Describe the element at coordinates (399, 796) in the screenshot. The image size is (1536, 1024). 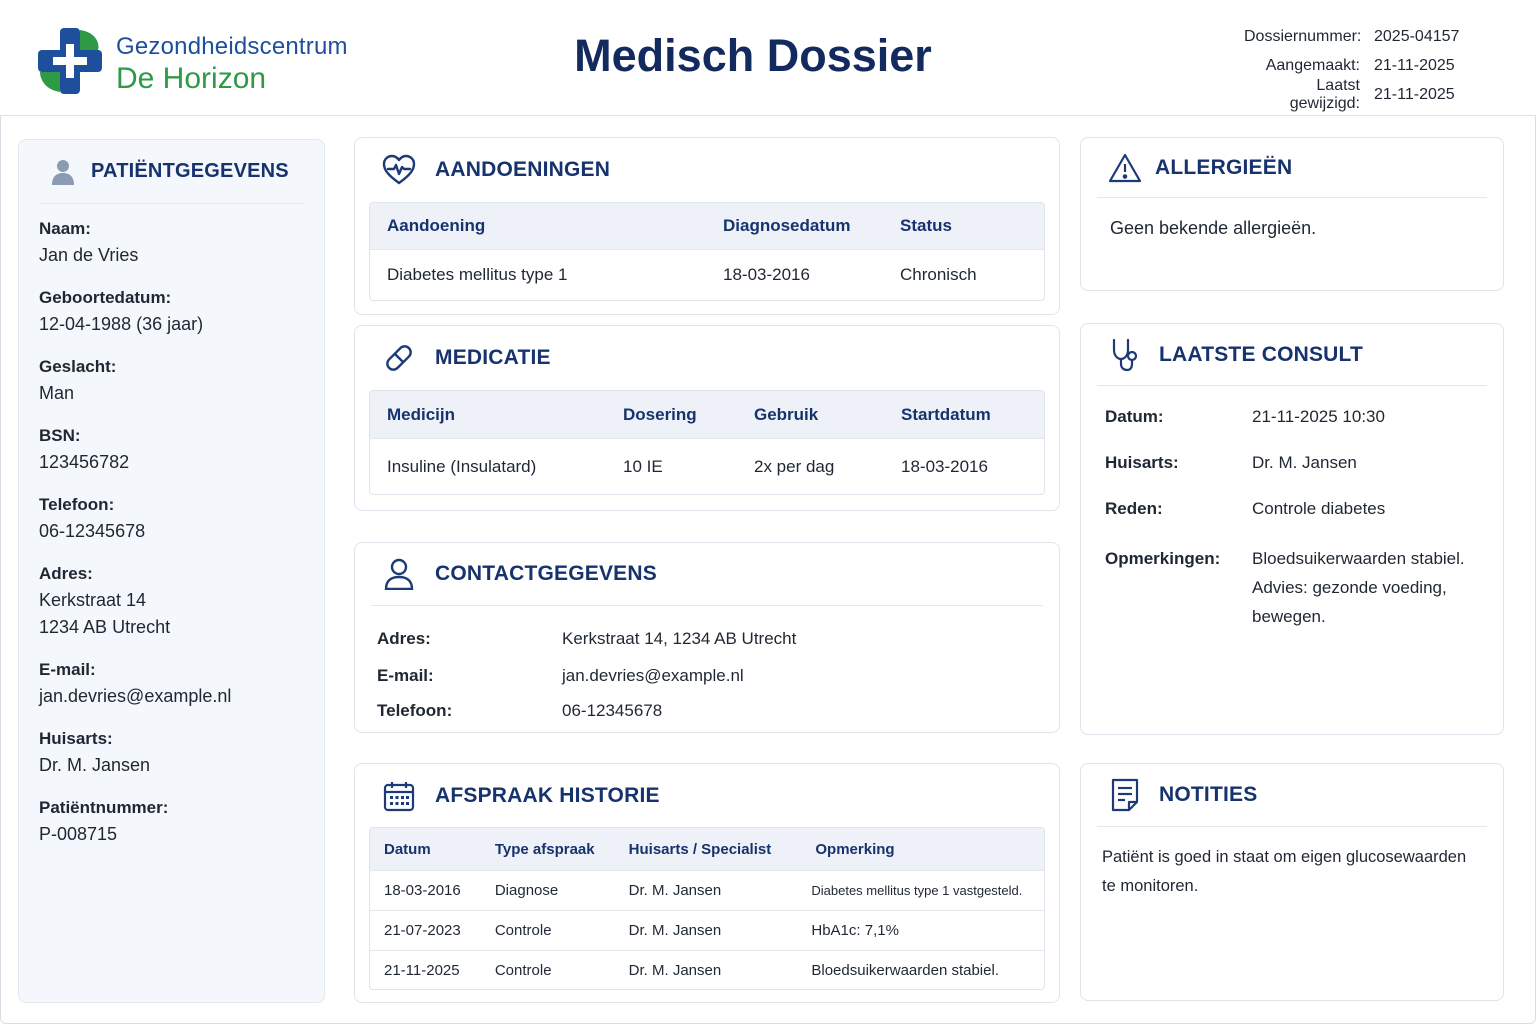
I see `calendar-icon` at that location.